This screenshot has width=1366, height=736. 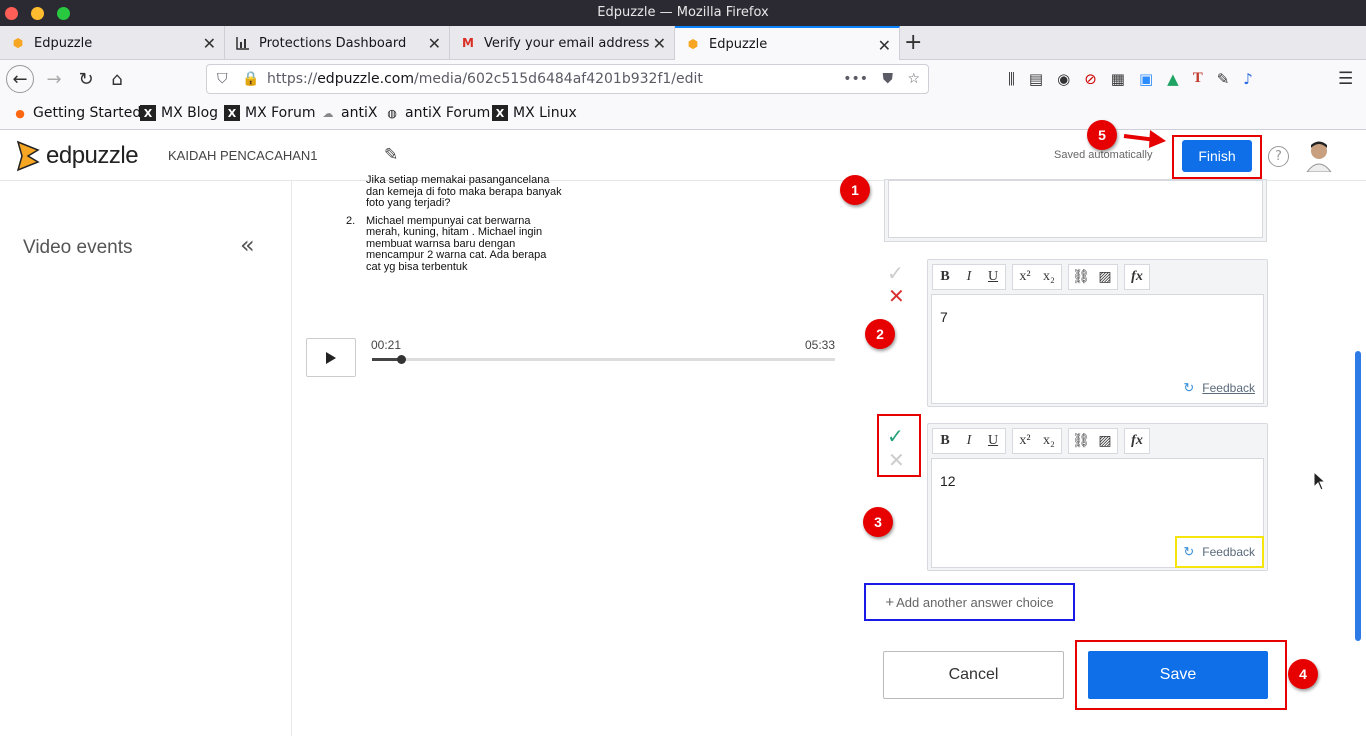 I want to click on annotation-marker-2: 2, so click(x=880, y=334).